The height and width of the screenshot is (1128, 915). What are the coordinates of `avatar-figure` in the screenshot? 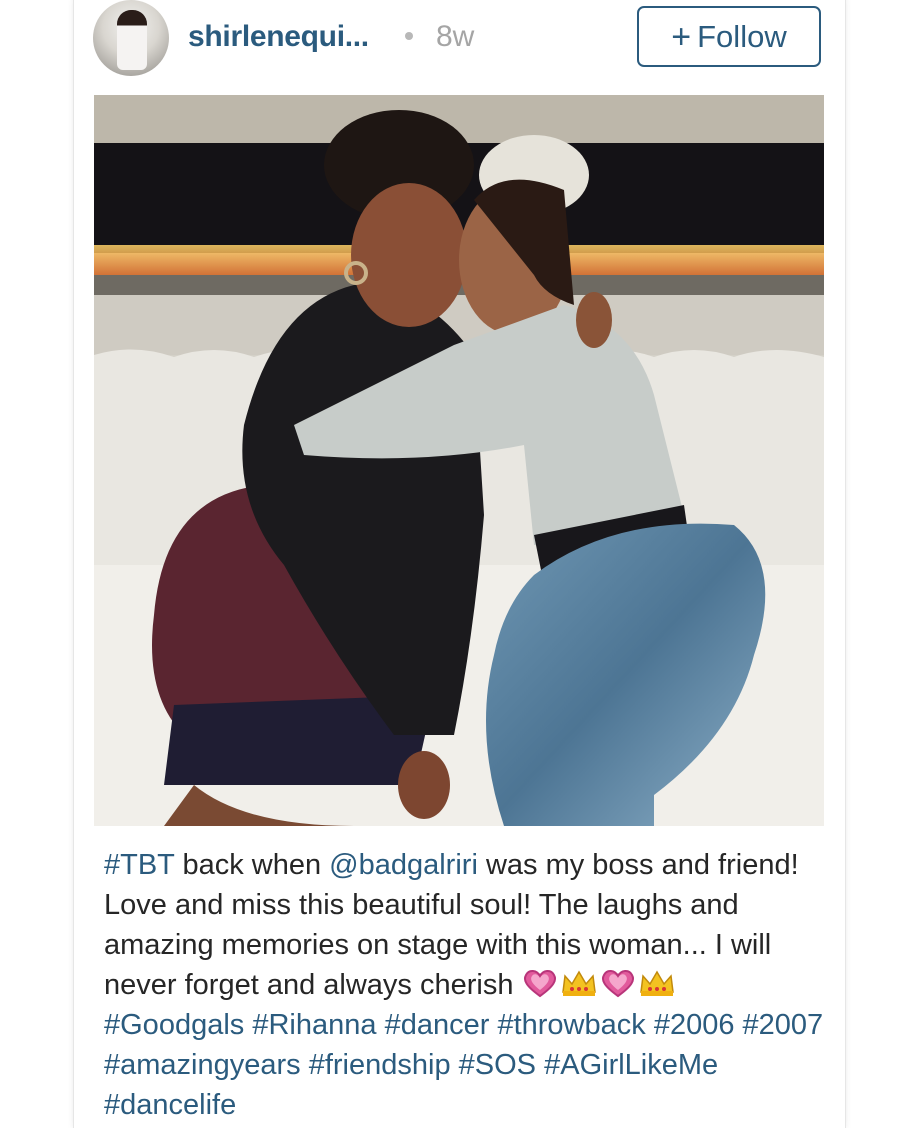 It's located at (132, 40).